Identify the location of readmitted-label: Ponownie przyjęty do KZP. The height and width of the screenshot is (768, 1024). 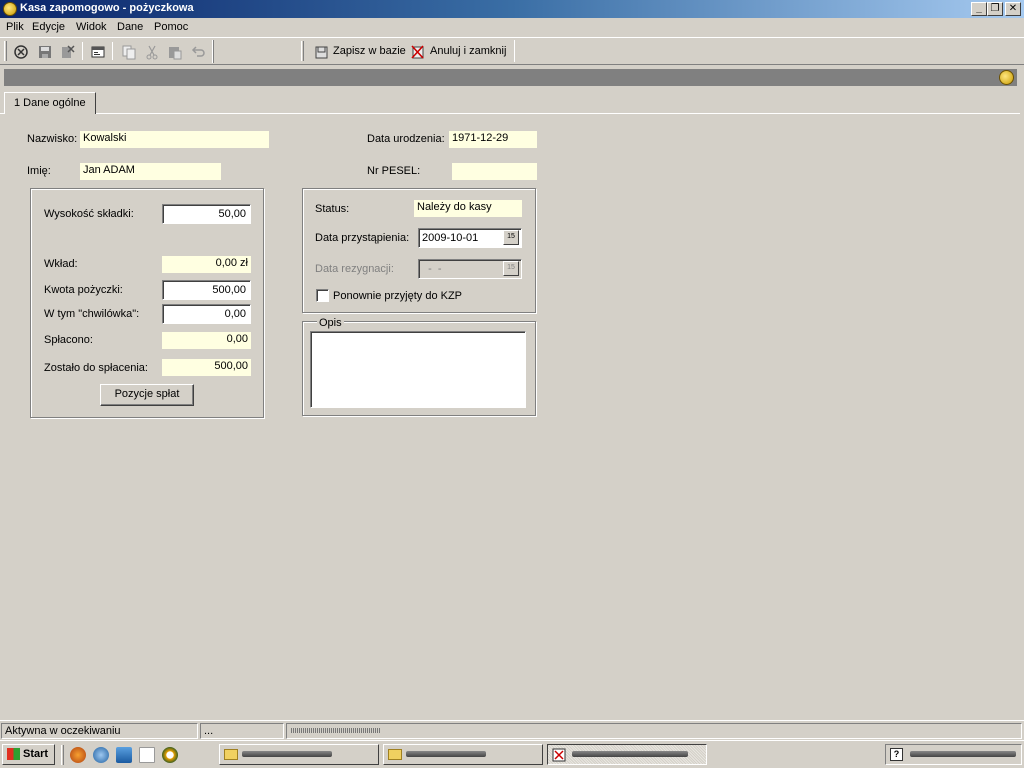
(398, 296).